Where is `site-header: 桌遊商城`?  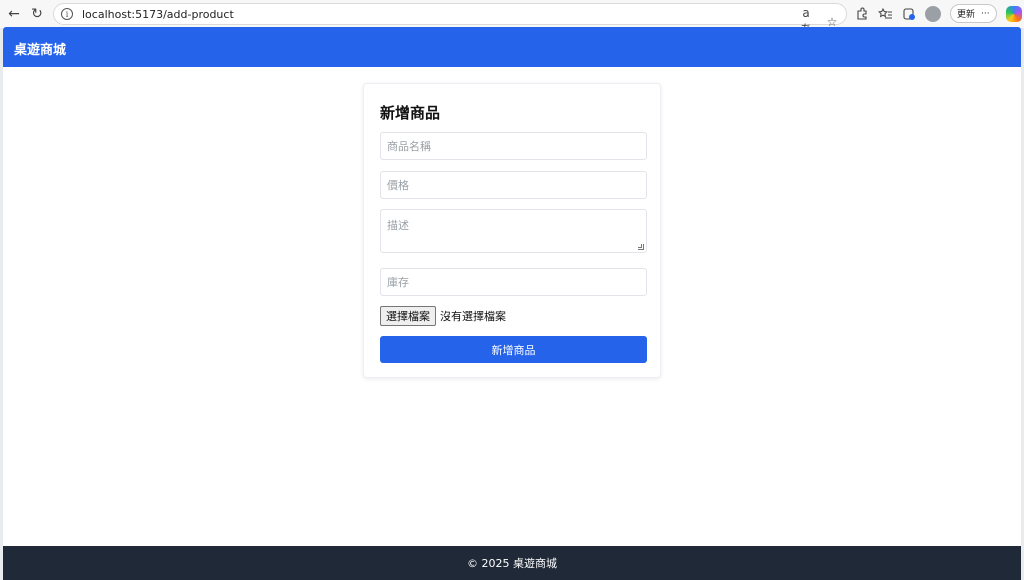
site-header: 桌遊商城 is located at coordinates (512, 47).